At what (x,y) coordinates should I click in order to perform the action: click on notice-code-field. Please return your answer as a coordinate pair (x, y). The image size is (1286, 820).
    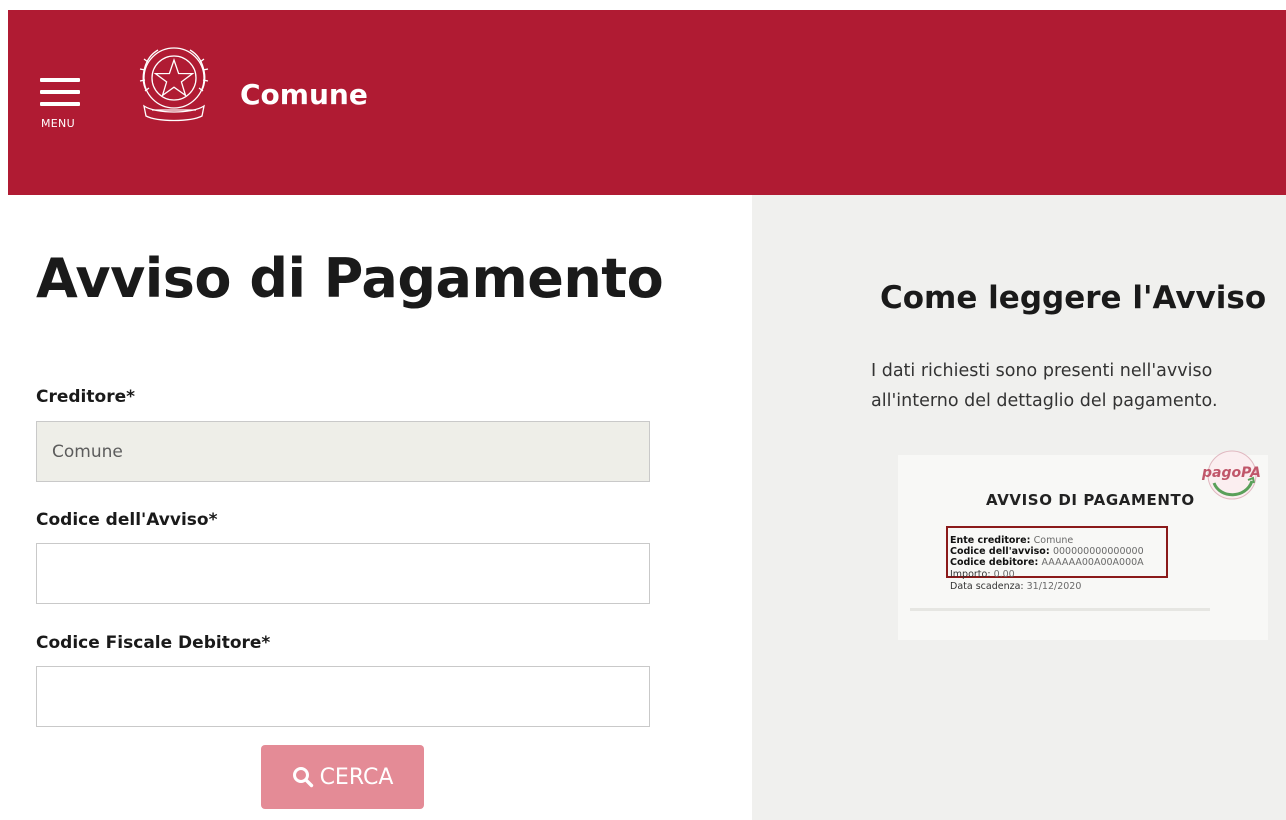
    Looking at the image, I should click on (343, 573).